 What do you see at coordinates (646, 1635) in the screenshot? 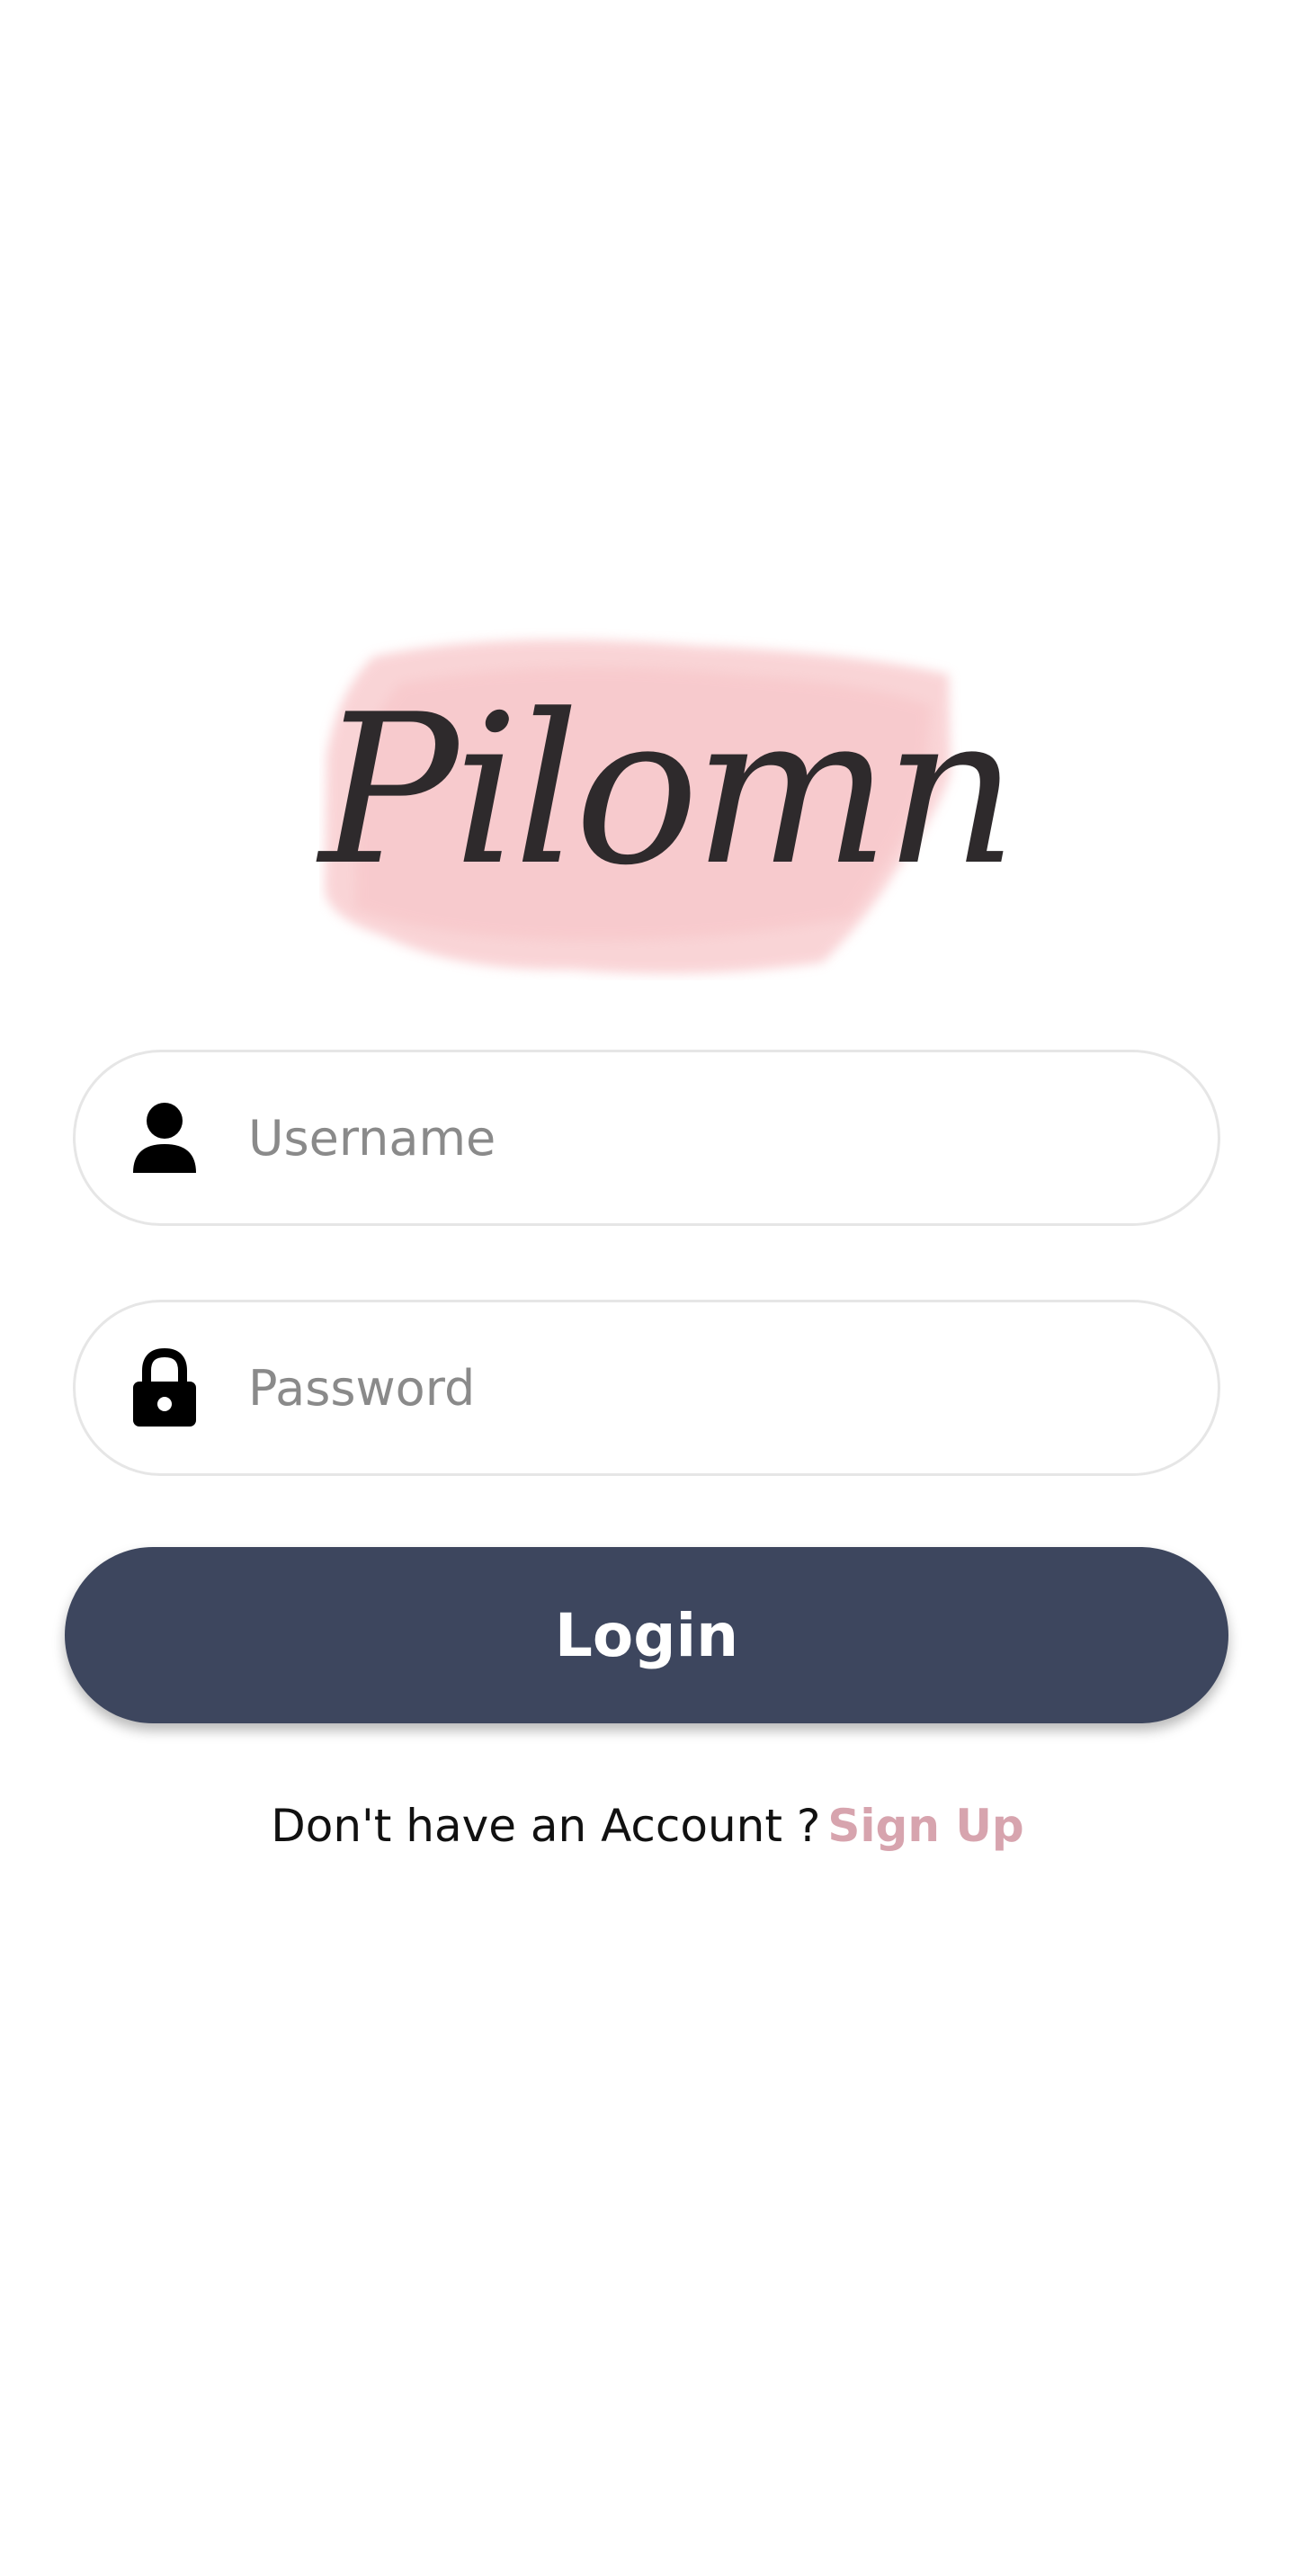
I see `login-button: Login` at bounding box center [646, 1635].